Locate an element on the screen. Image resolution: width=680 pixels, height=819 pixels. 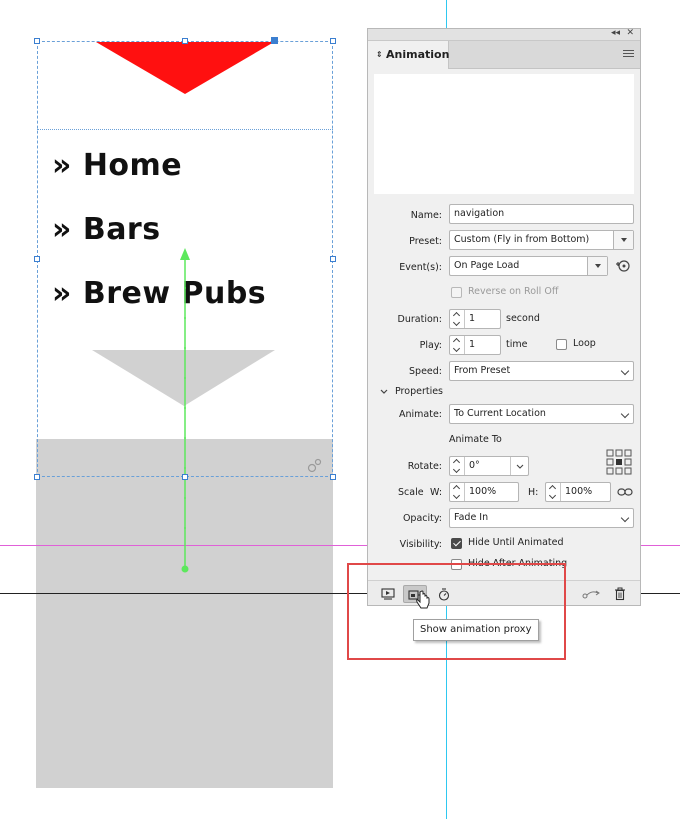
opacity-label: Opacity: is located at coordinates (422, 518).